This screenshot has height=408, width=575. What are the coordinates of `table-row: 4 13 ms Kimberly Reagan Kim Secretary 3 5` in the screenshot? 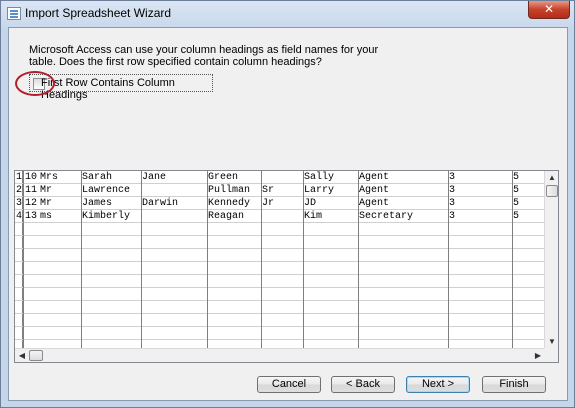 It's located at (280, 216).